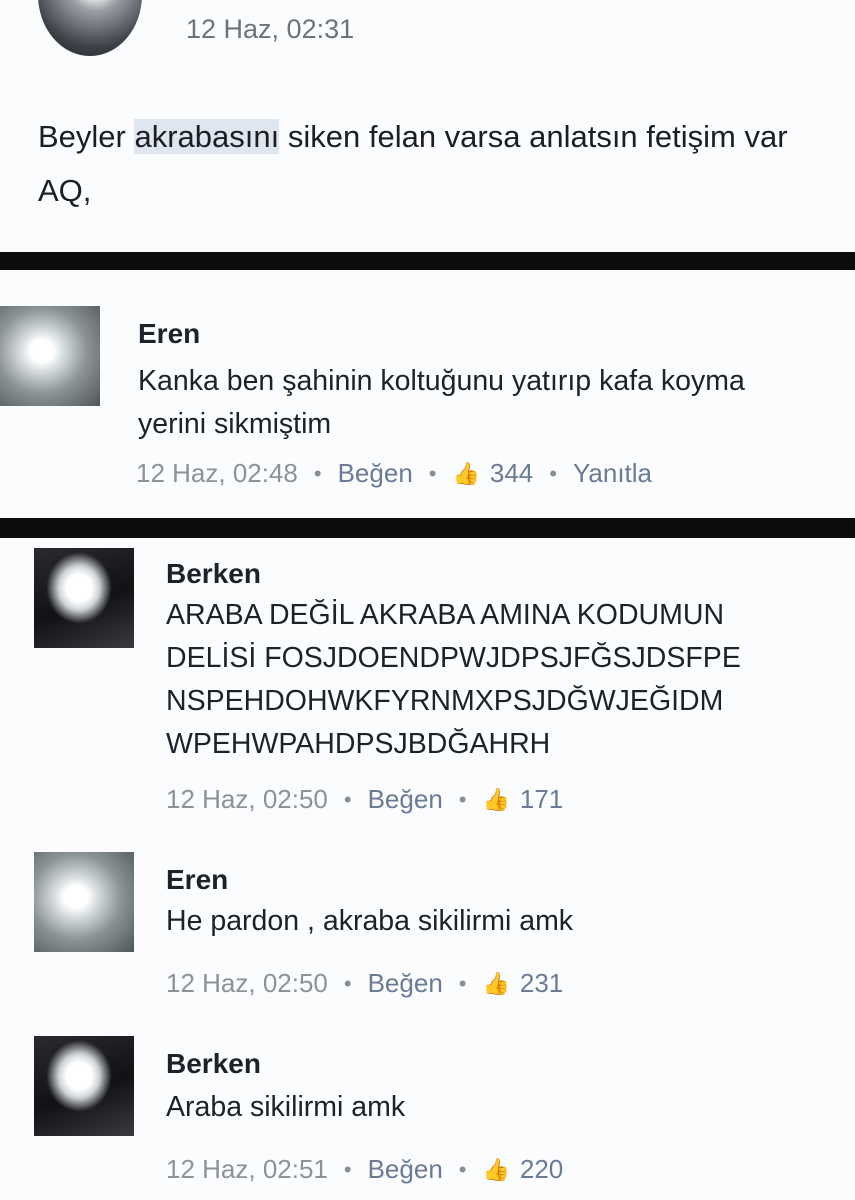 This screenshot has height=1200, width=855. What do you see at coordinates (207, 136) in the screenshot?
I see `post-text-highlight: akrabasını` at bounding box center [207, 136].